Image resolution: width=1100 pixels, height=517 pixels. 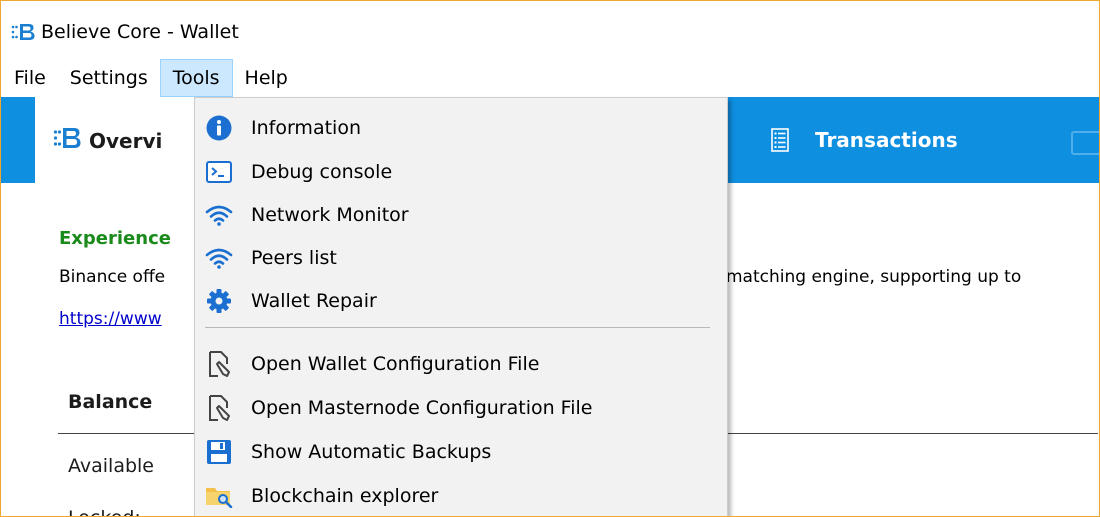 I want to click on available-label: Available, so click(x=111, y=466).